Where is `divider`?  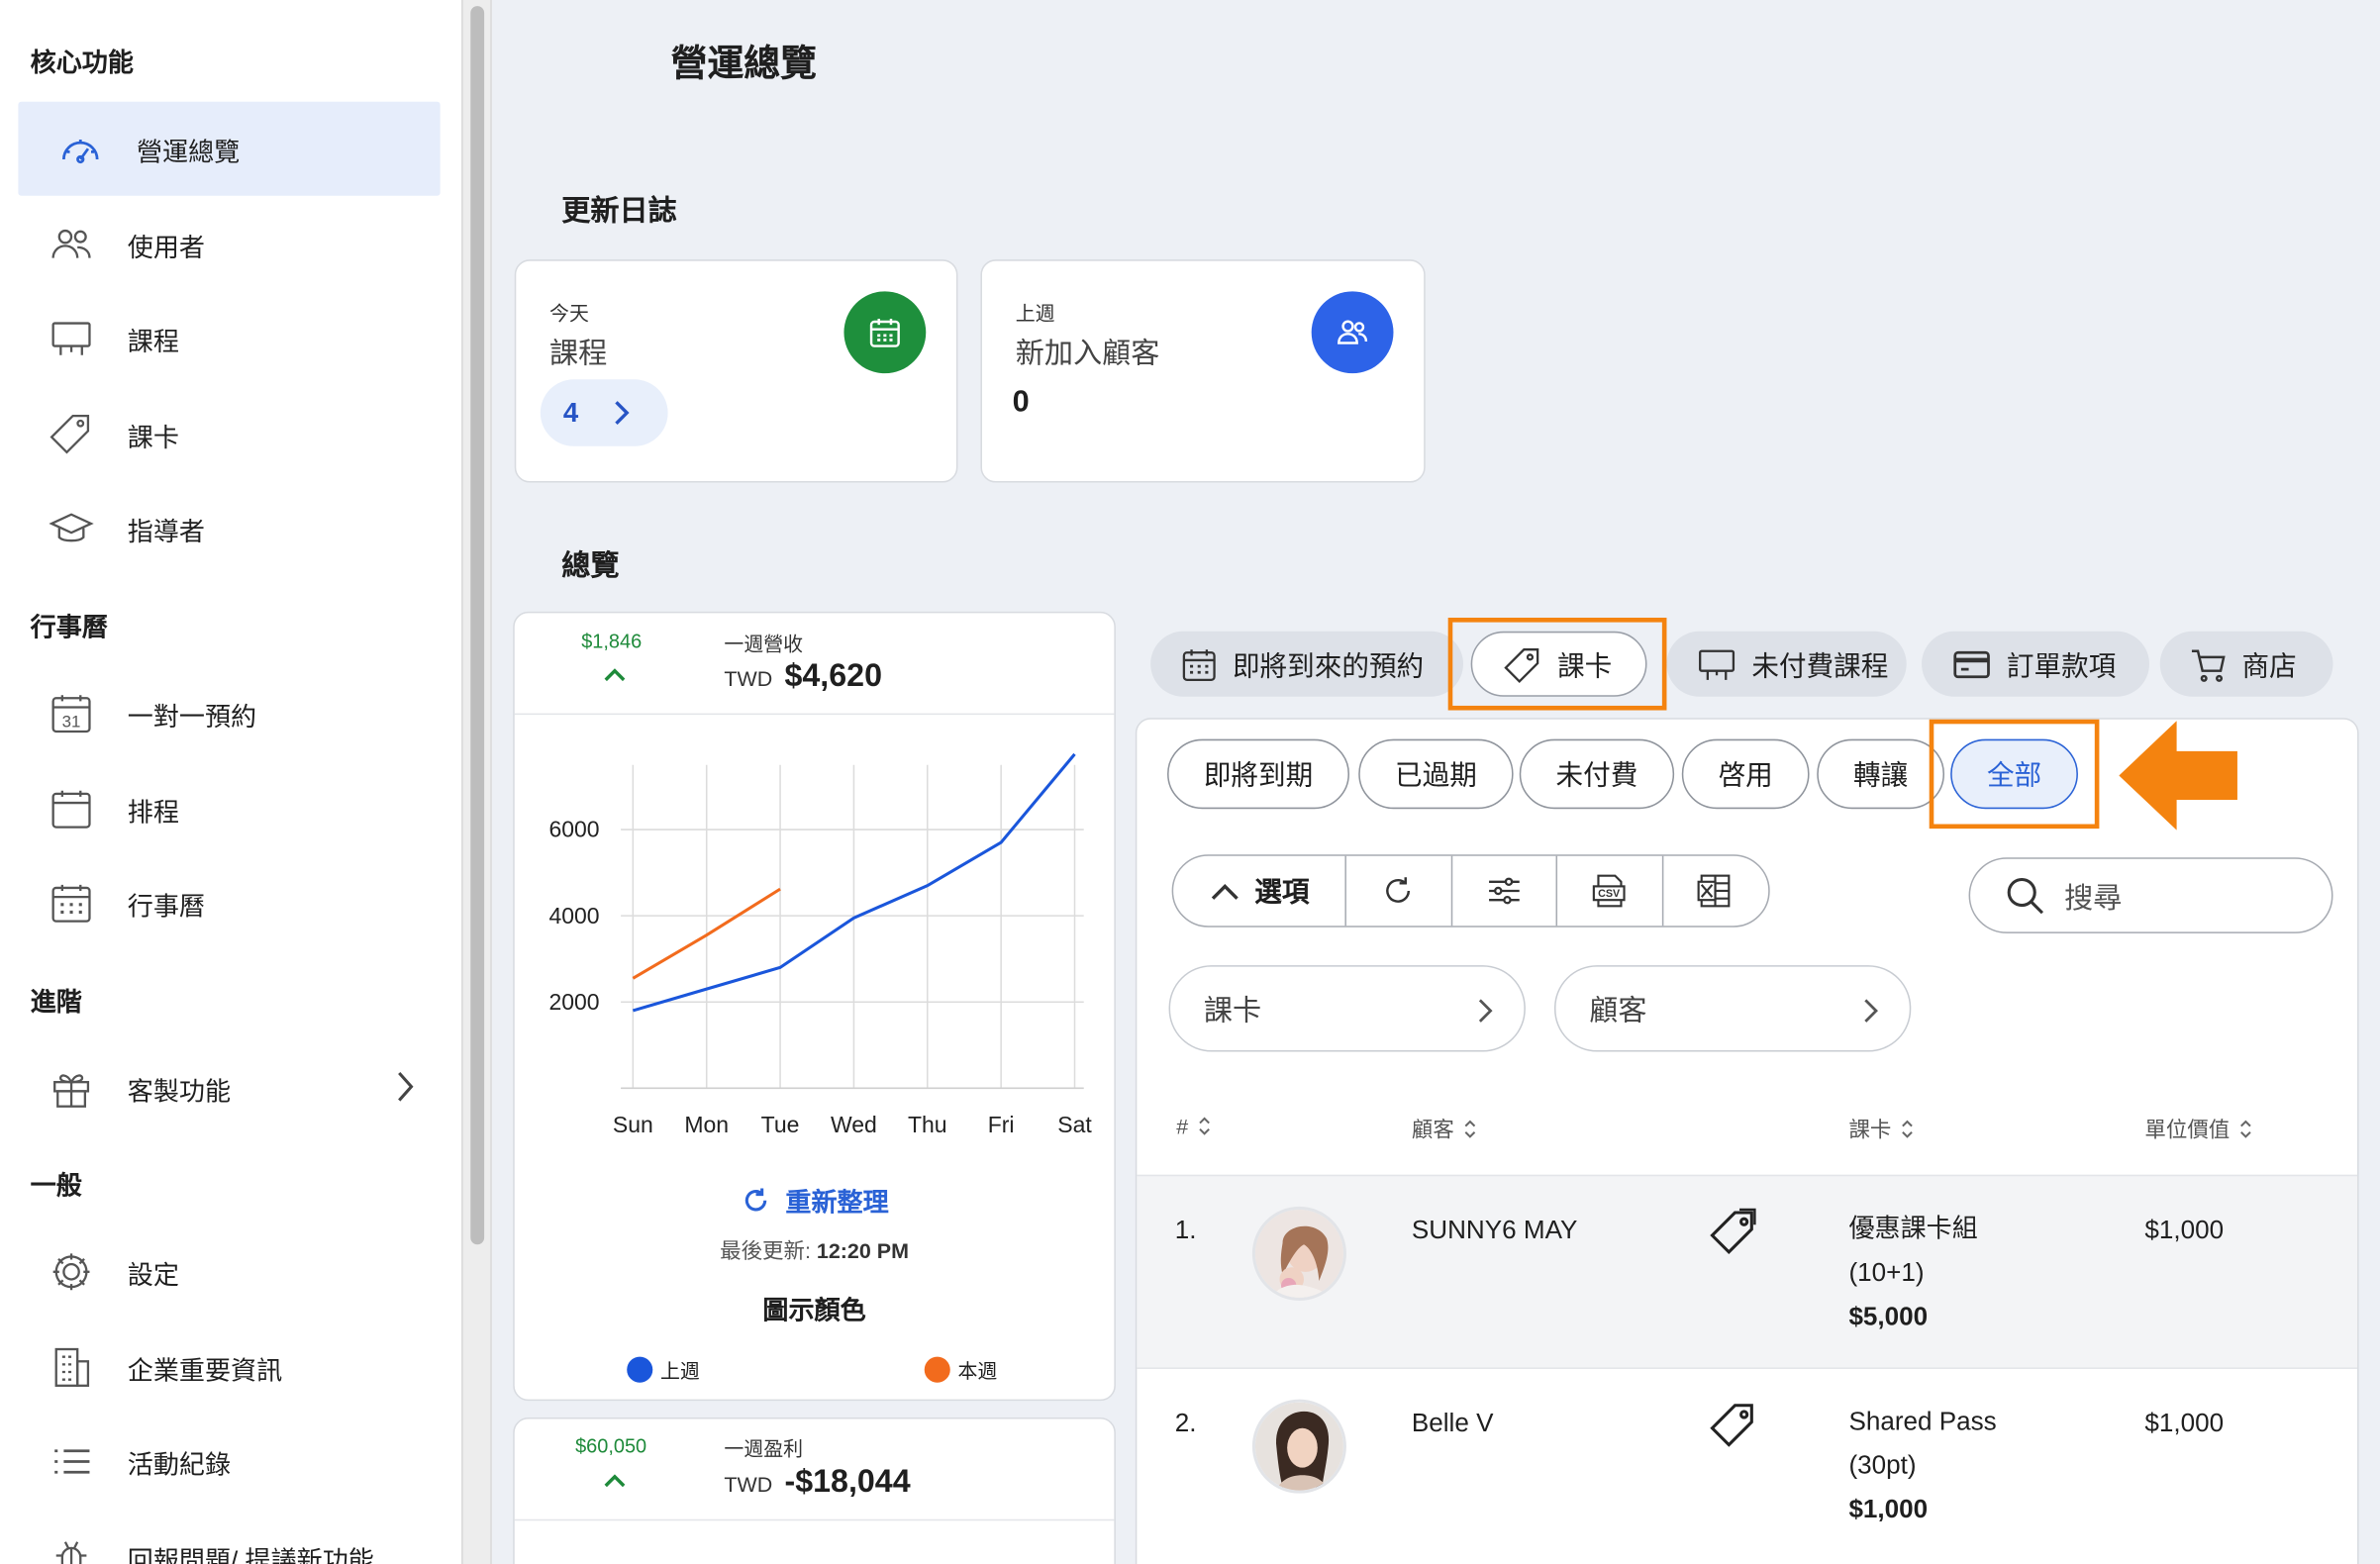 divider is located at coordinates (814, 714).